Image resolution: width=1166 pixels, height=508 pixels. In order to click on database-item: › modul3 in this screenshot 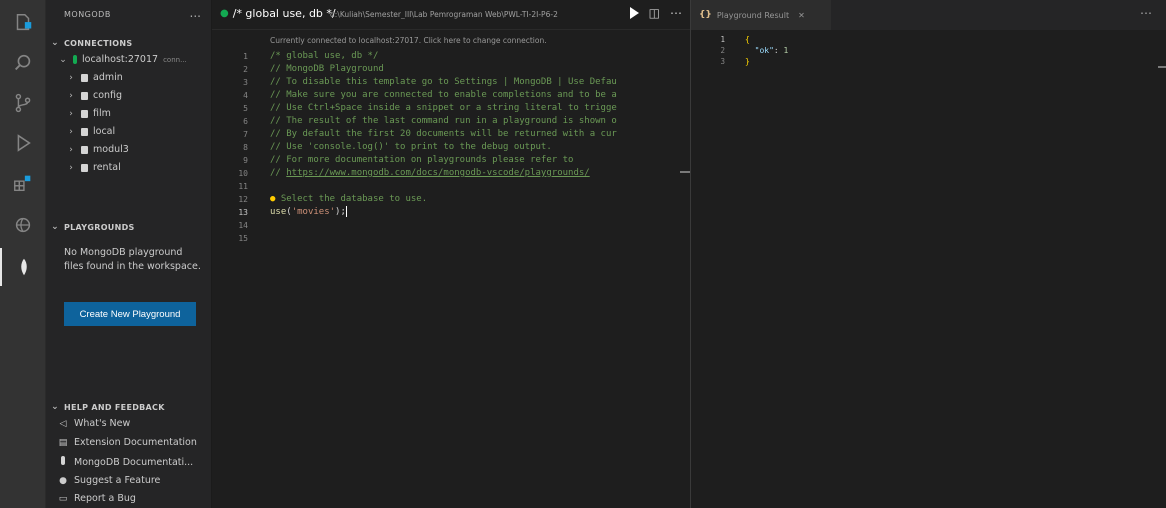, I will do `click(97, 149)`.